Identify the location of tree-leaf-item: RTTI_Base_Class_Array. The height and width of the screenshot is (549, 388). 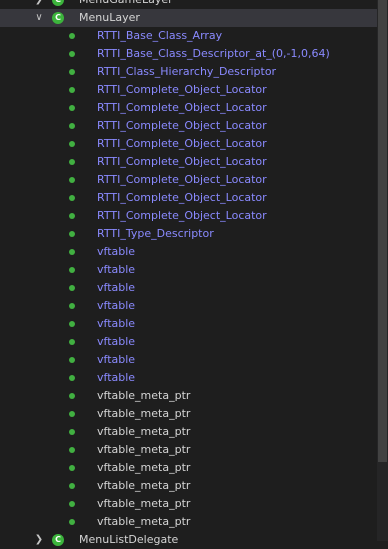
(188, 36).